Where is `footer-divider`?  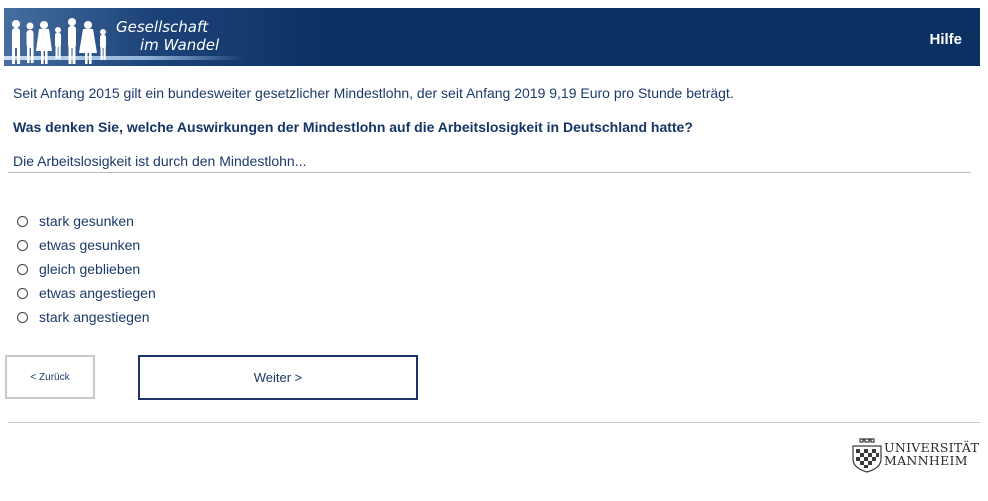 footer-divider is located at coordinates (494, 422).